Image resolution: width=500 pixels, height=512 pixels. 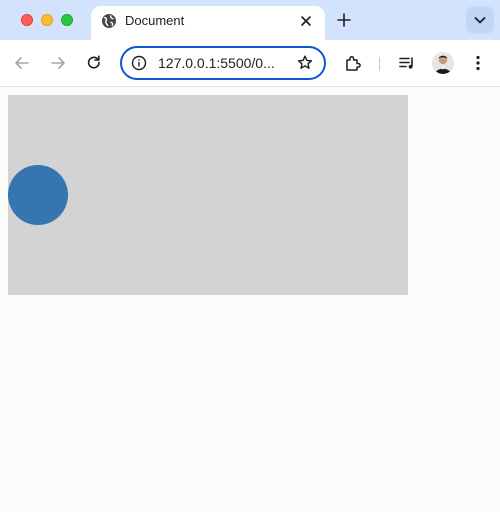 I want to click on reload-icon, so click(x=94, y=63).